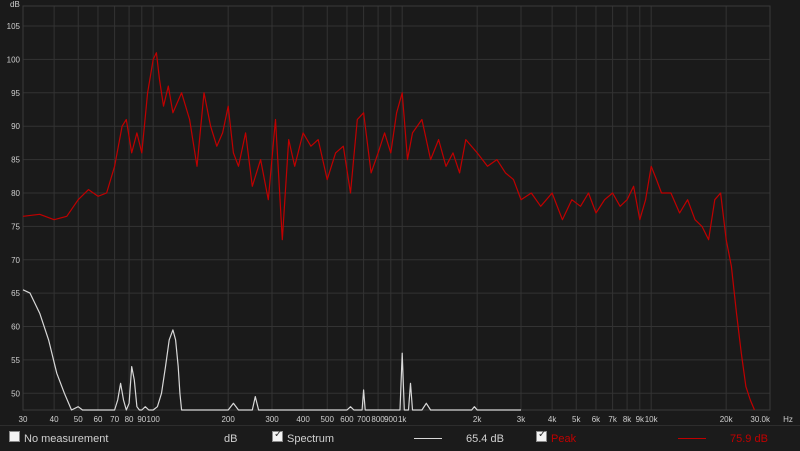  What do you see at coordinates (15, 193) in the screenshot?
I see `y-tick-label: 80` at bounding box center [15, 193].